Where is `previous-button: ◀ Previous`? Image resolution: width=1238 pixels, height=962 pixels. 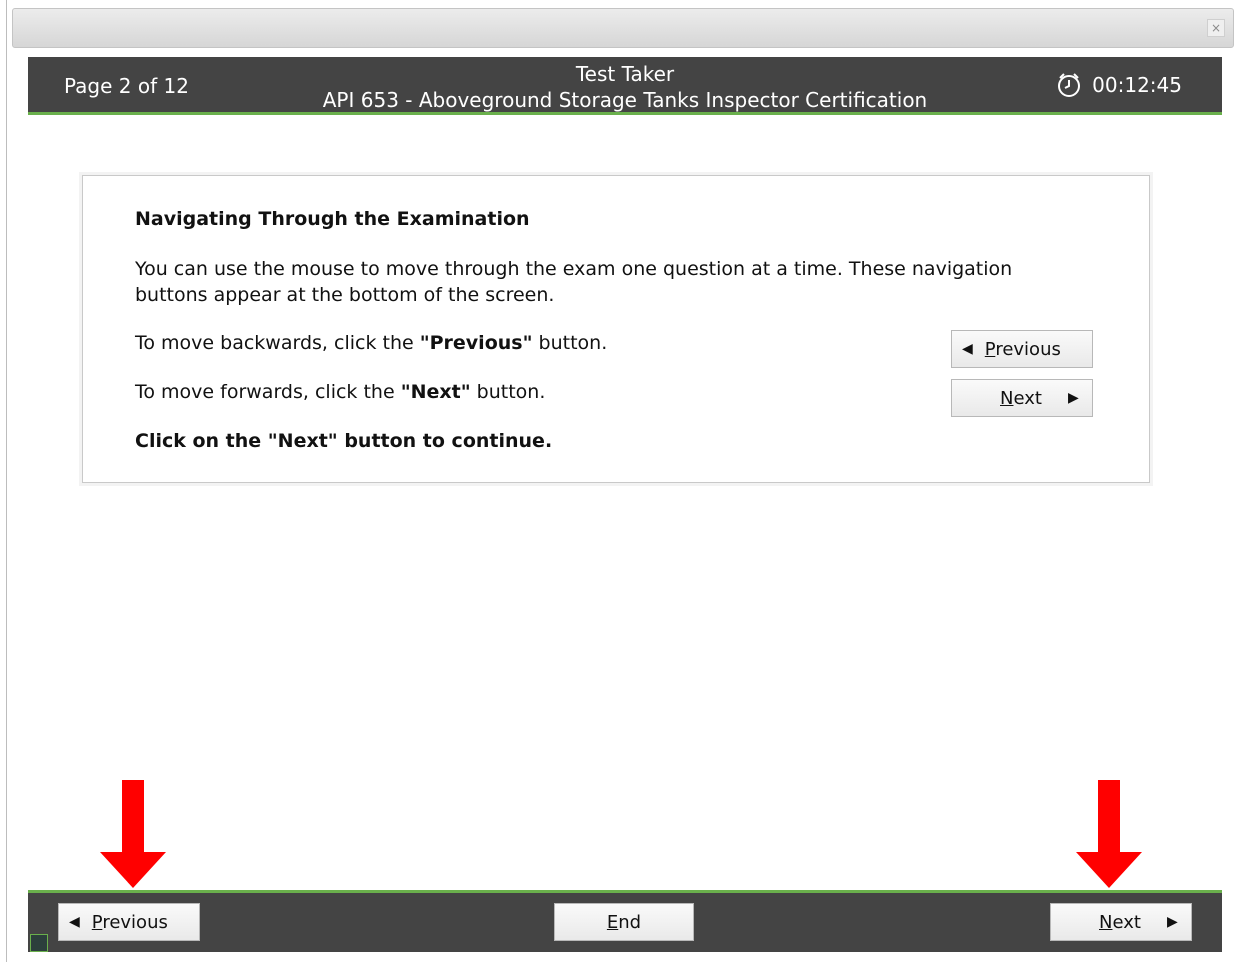 previous-button: ◀ Previous is located at coordinates (129, 922).